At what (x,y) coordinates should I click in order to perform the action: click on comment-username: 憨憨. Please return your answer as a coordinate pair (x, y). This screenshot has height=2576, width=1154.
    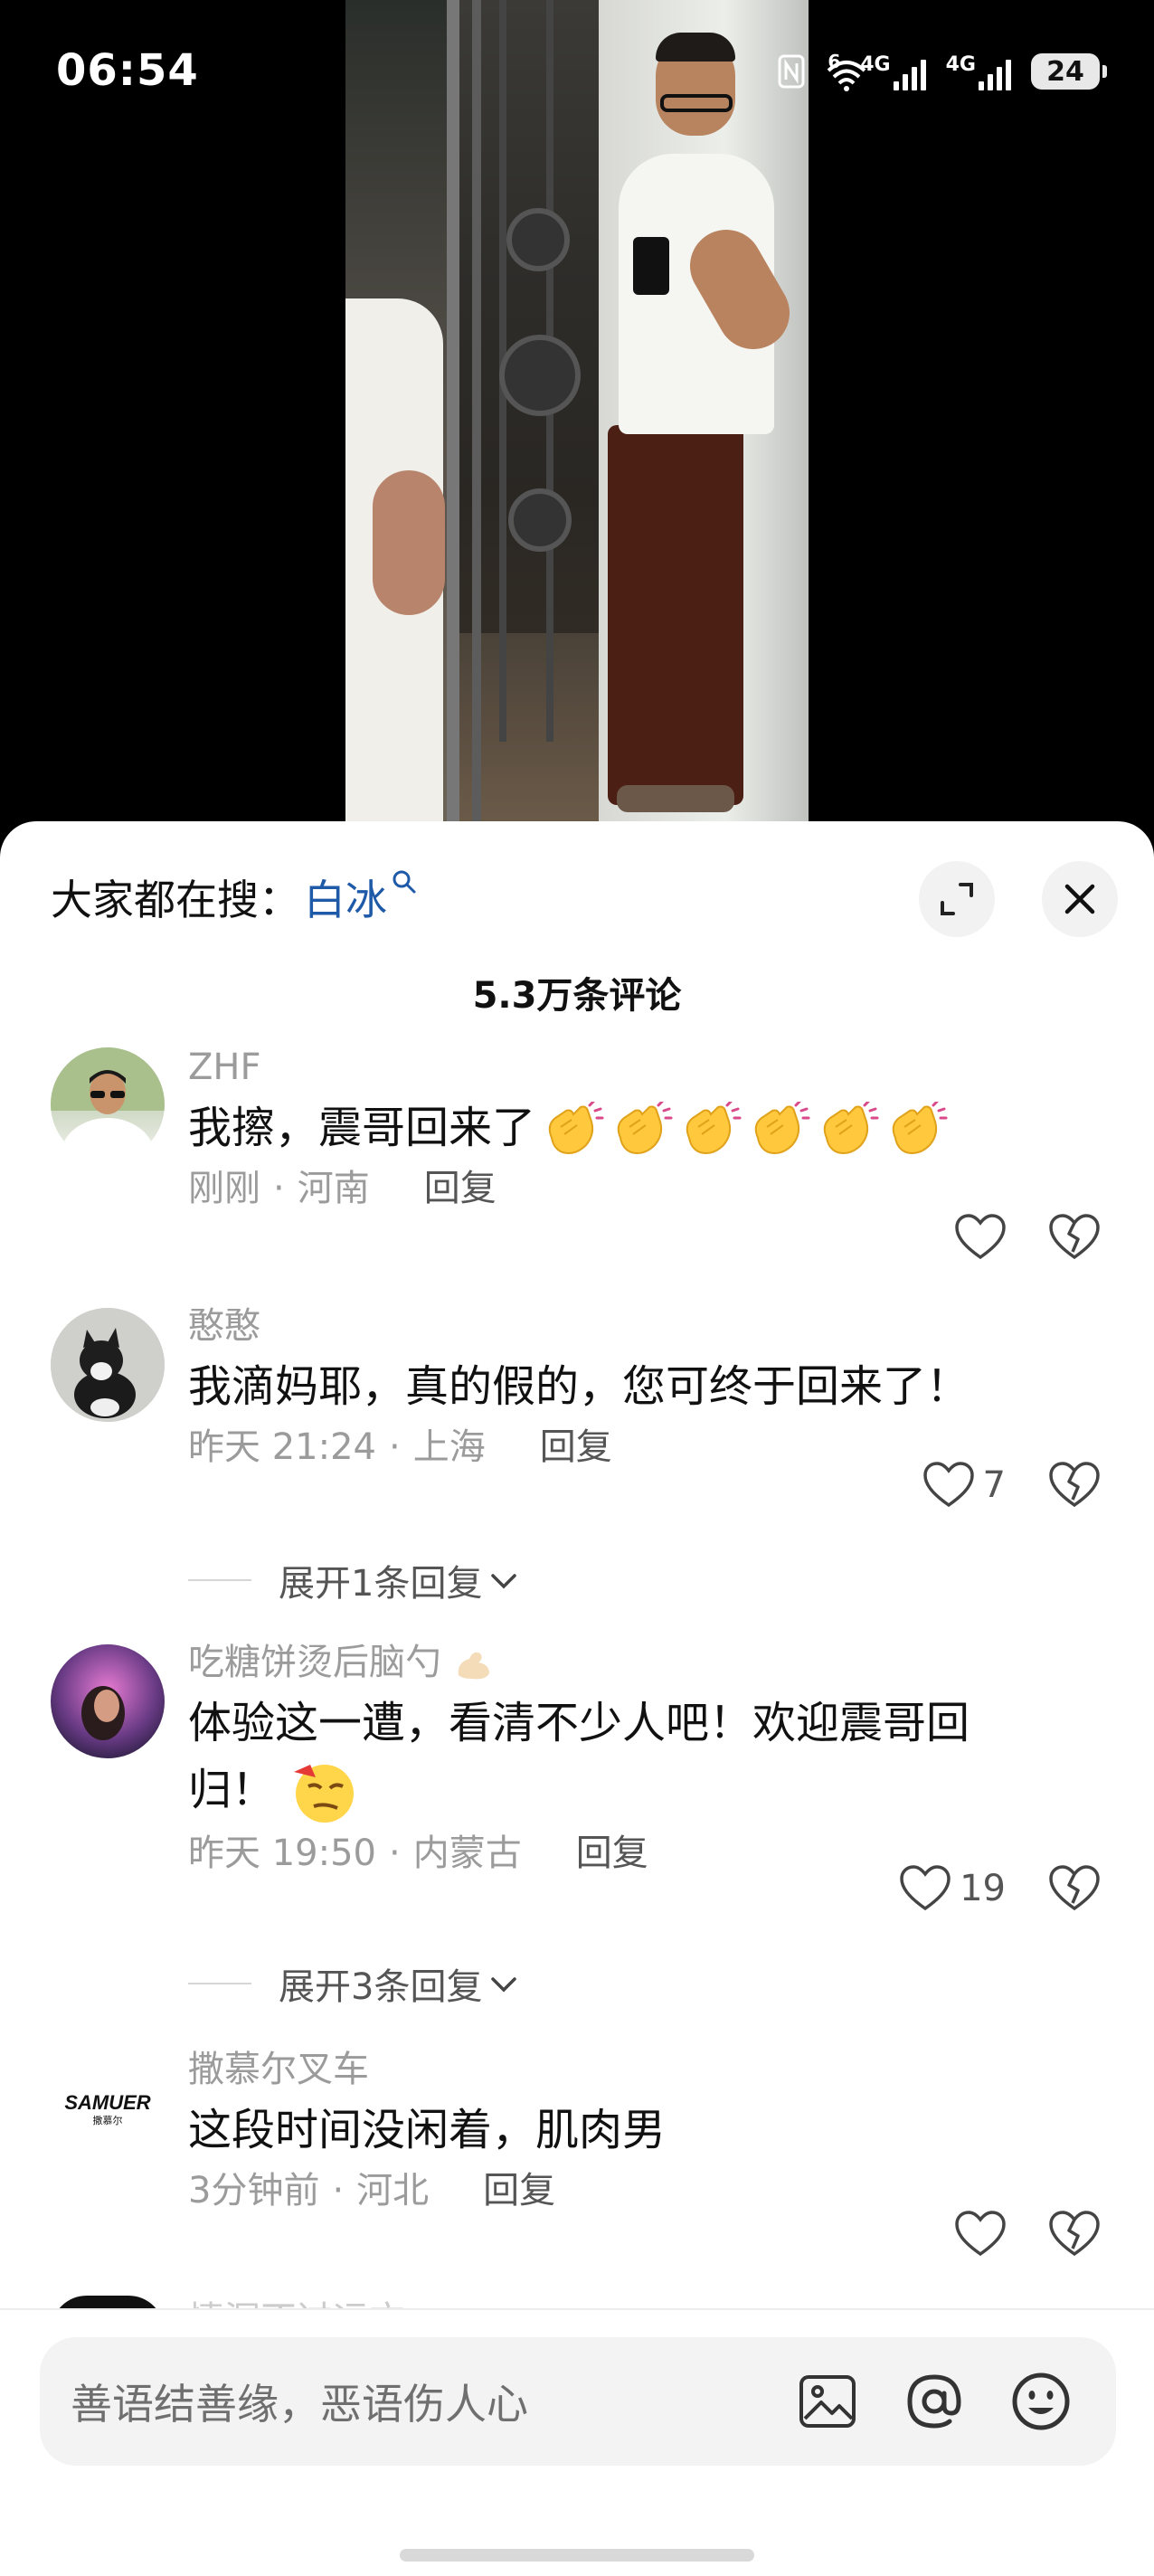
    Looking at the image, I should click on (653, 1326).